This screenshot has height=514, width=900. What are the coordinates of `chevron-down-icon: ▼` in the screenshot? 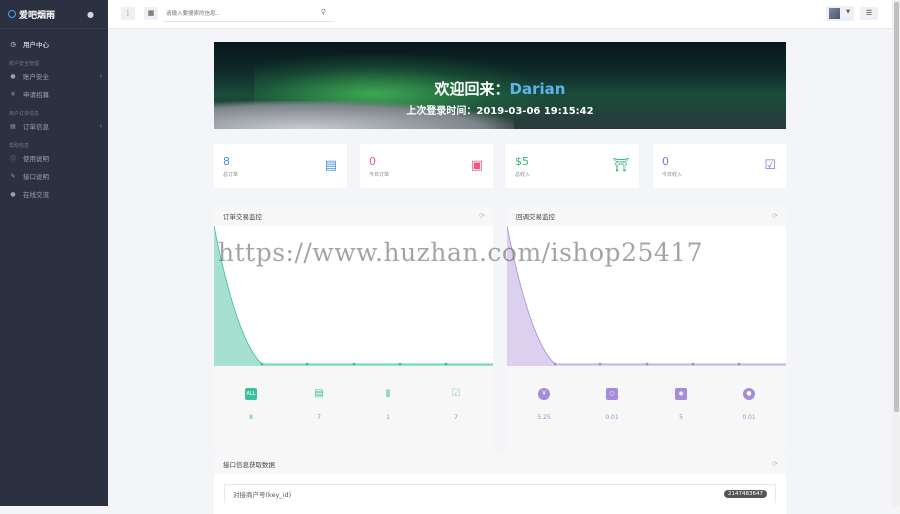 It's located at (848, 12).